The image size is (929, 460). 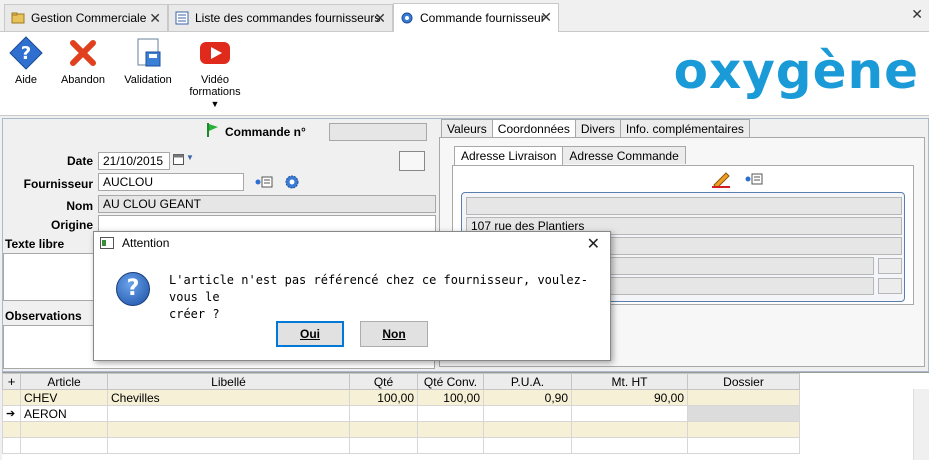 What do you see at coordinates (407, 18) in the screenshot?
I see `gear-icon` at bounding box center [407, 18].